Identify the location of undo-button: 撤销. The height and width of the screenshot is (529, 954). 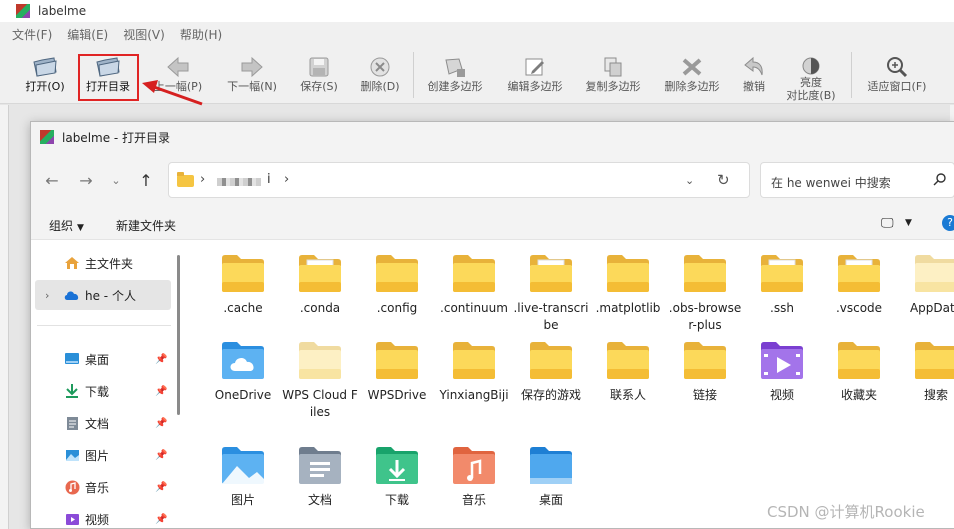
(754, 75).